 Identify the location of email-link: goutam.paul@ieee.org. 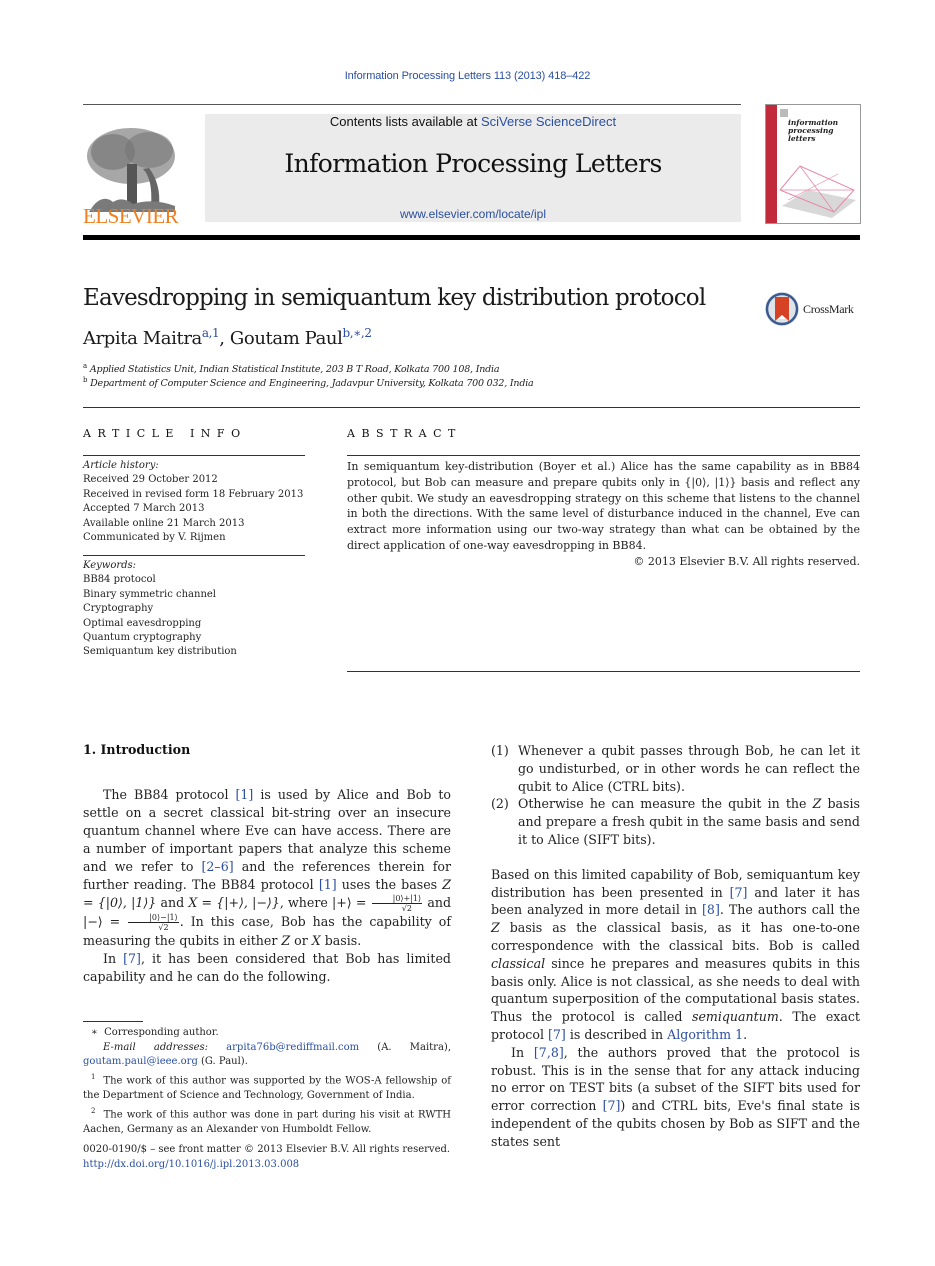
(140, 1061).